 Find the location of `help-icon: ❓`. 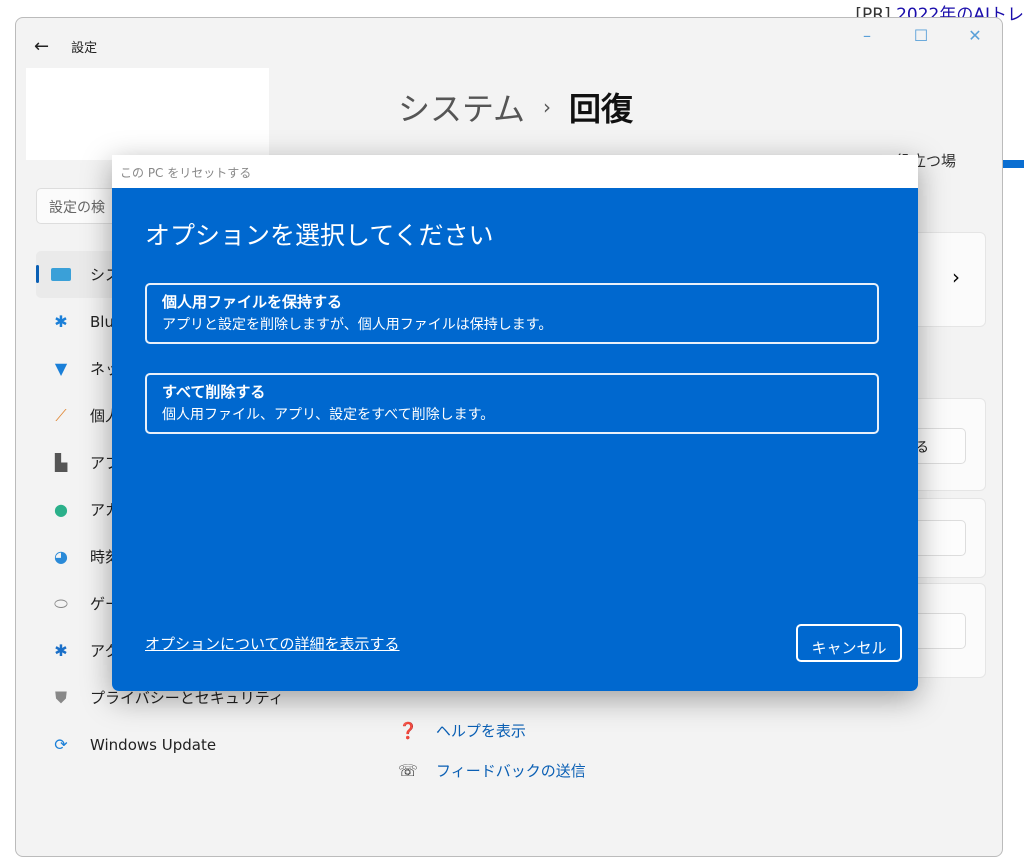

help-icon: ❓ is located at coordinates (408, 730).